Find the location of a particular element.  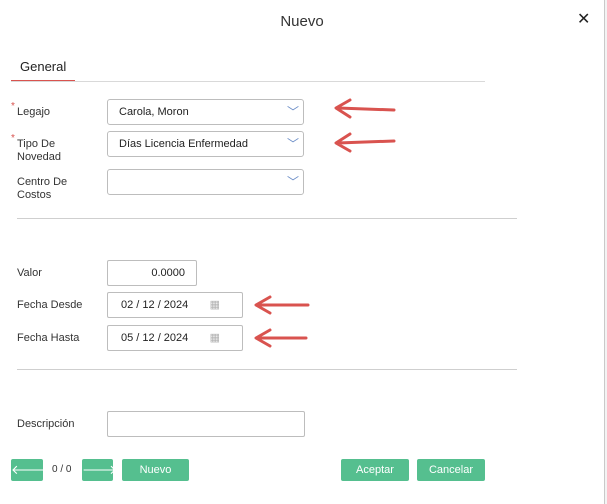

fecha-desde-input: 02 / 12 / 2024 ▦ is located at coordinates (175, 305).